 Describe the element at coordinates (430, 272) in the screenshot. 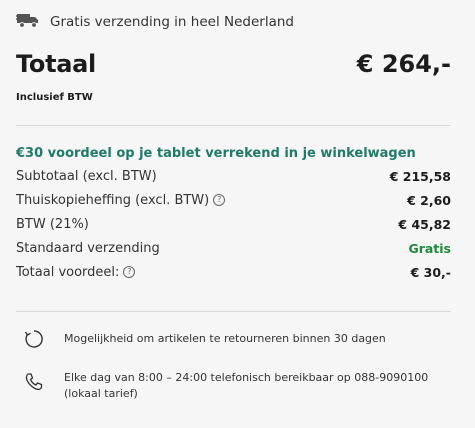

I see `row-value: € 30,-` at that location.